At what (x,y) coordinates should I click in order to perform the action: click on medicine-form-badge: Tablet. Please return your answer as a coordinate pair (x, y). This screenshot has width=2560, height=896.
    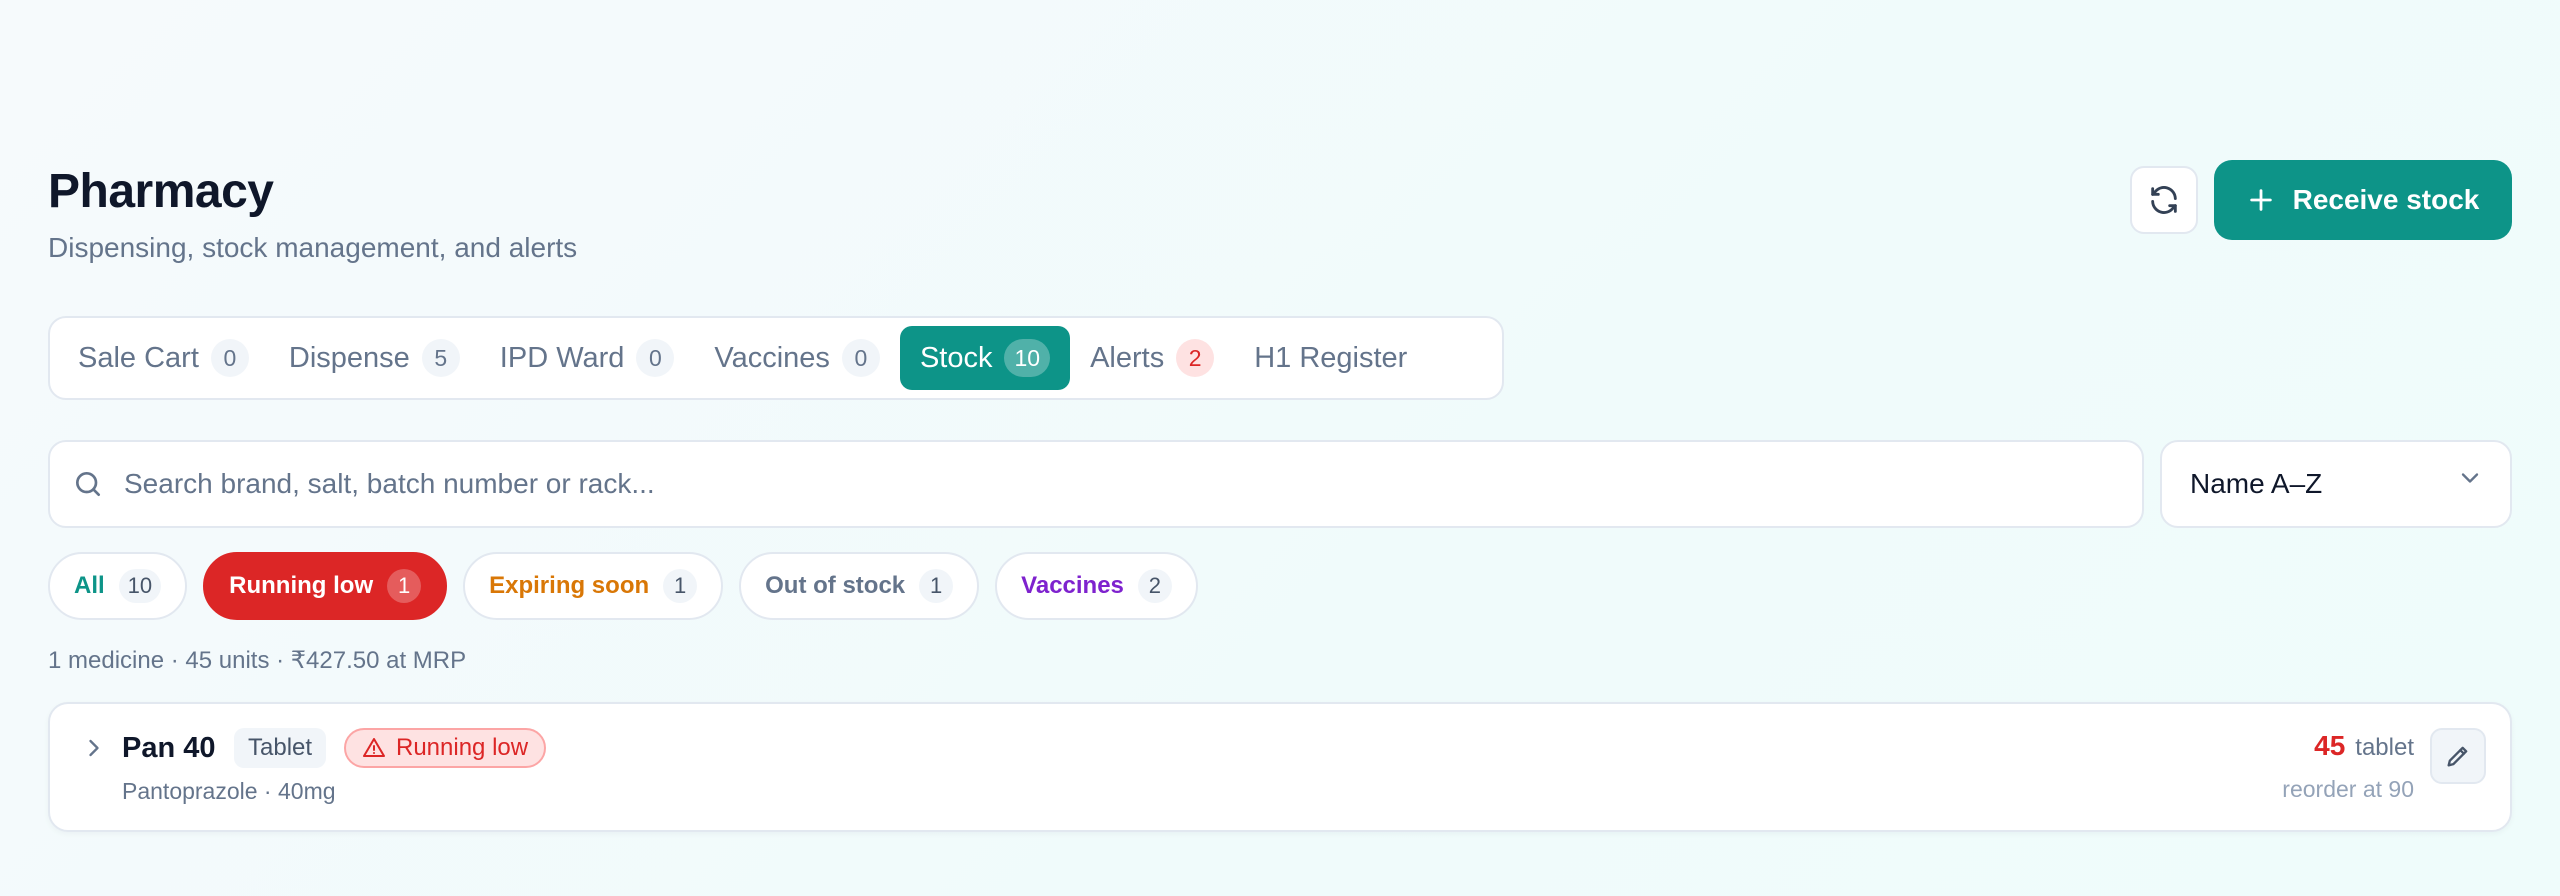
    Looking at the image, I should click on (280, 748).